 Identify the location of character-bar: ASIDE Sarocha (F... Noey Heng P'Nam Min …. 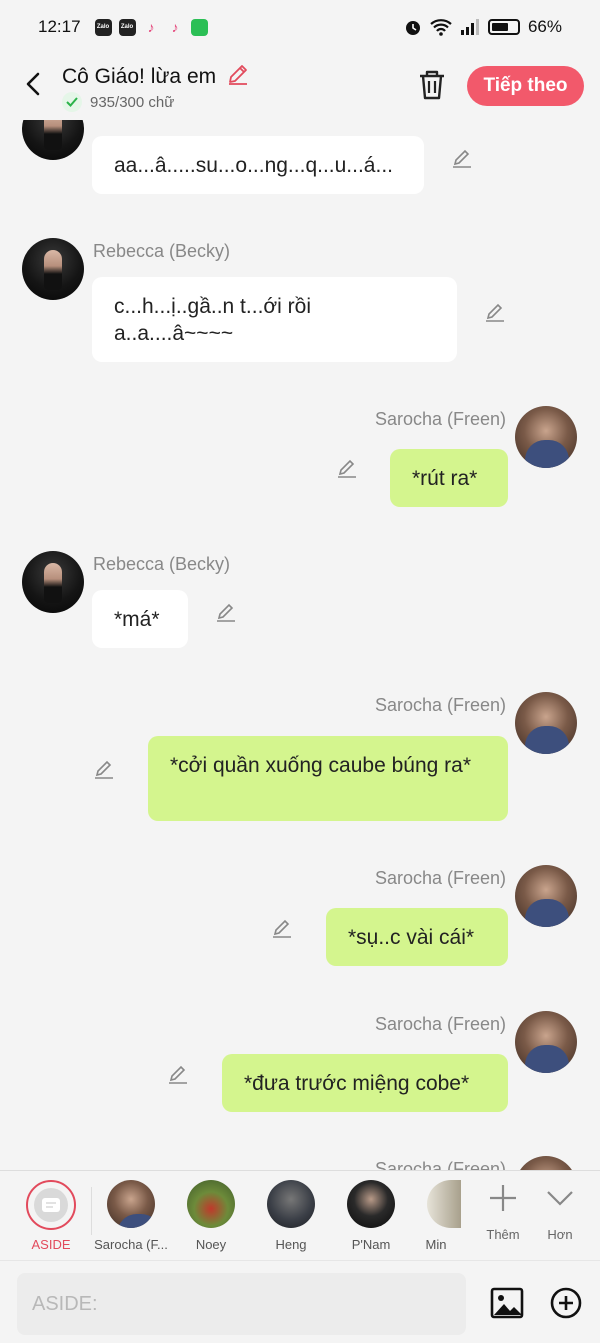
(300, 1215).